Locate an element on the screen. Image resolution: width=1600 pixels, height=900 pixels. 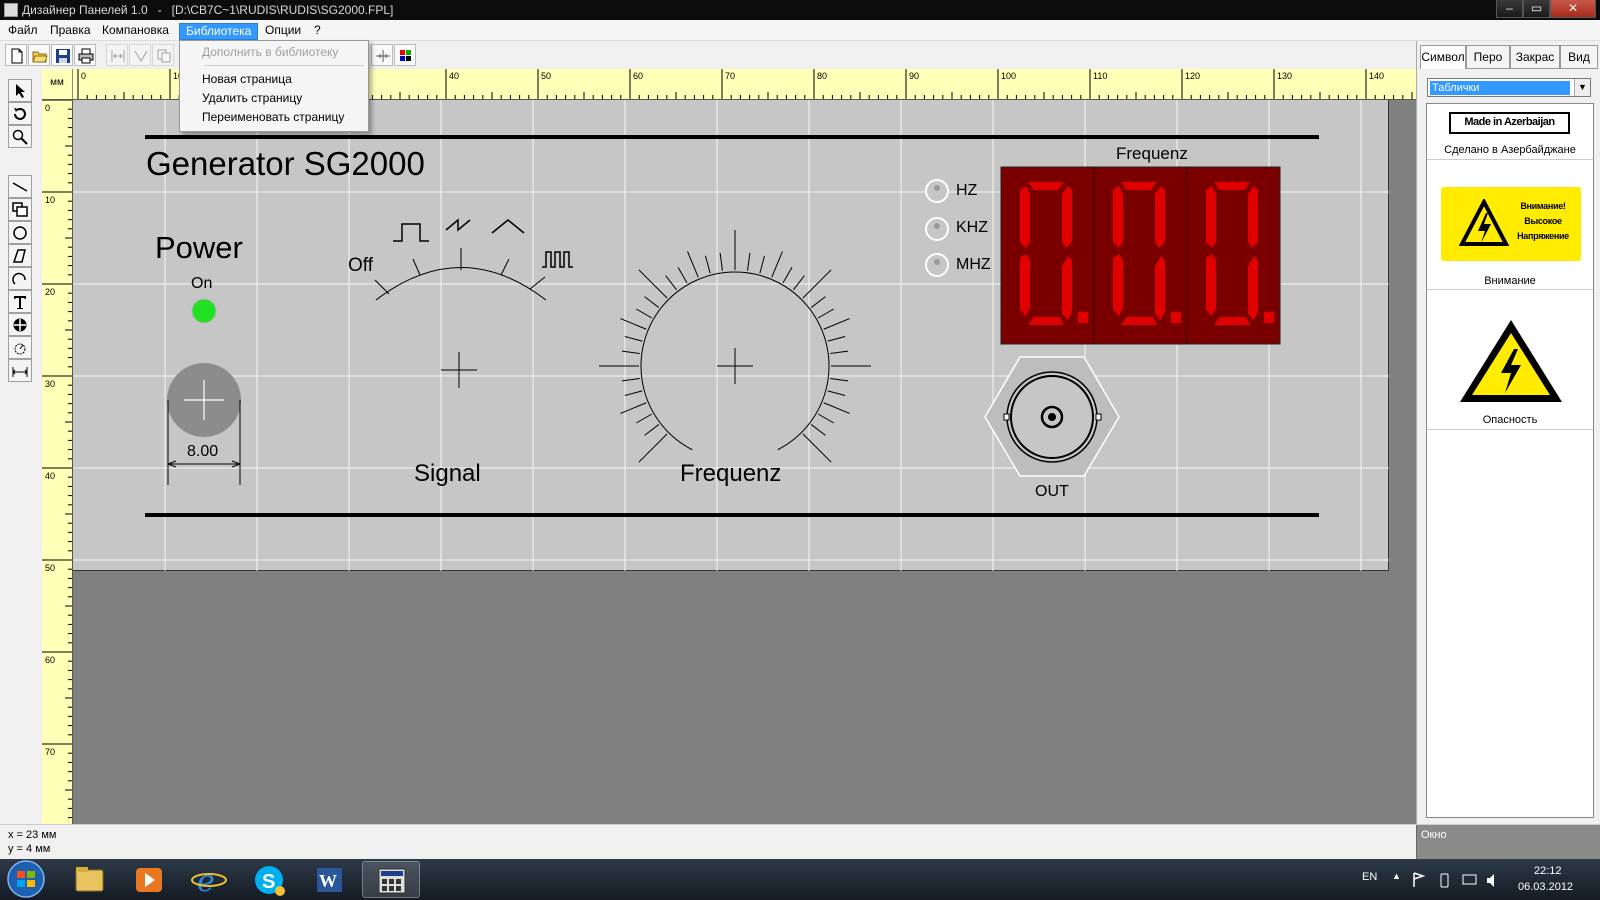
ruler-top-label: 60 is located at coordinates (638, 76).